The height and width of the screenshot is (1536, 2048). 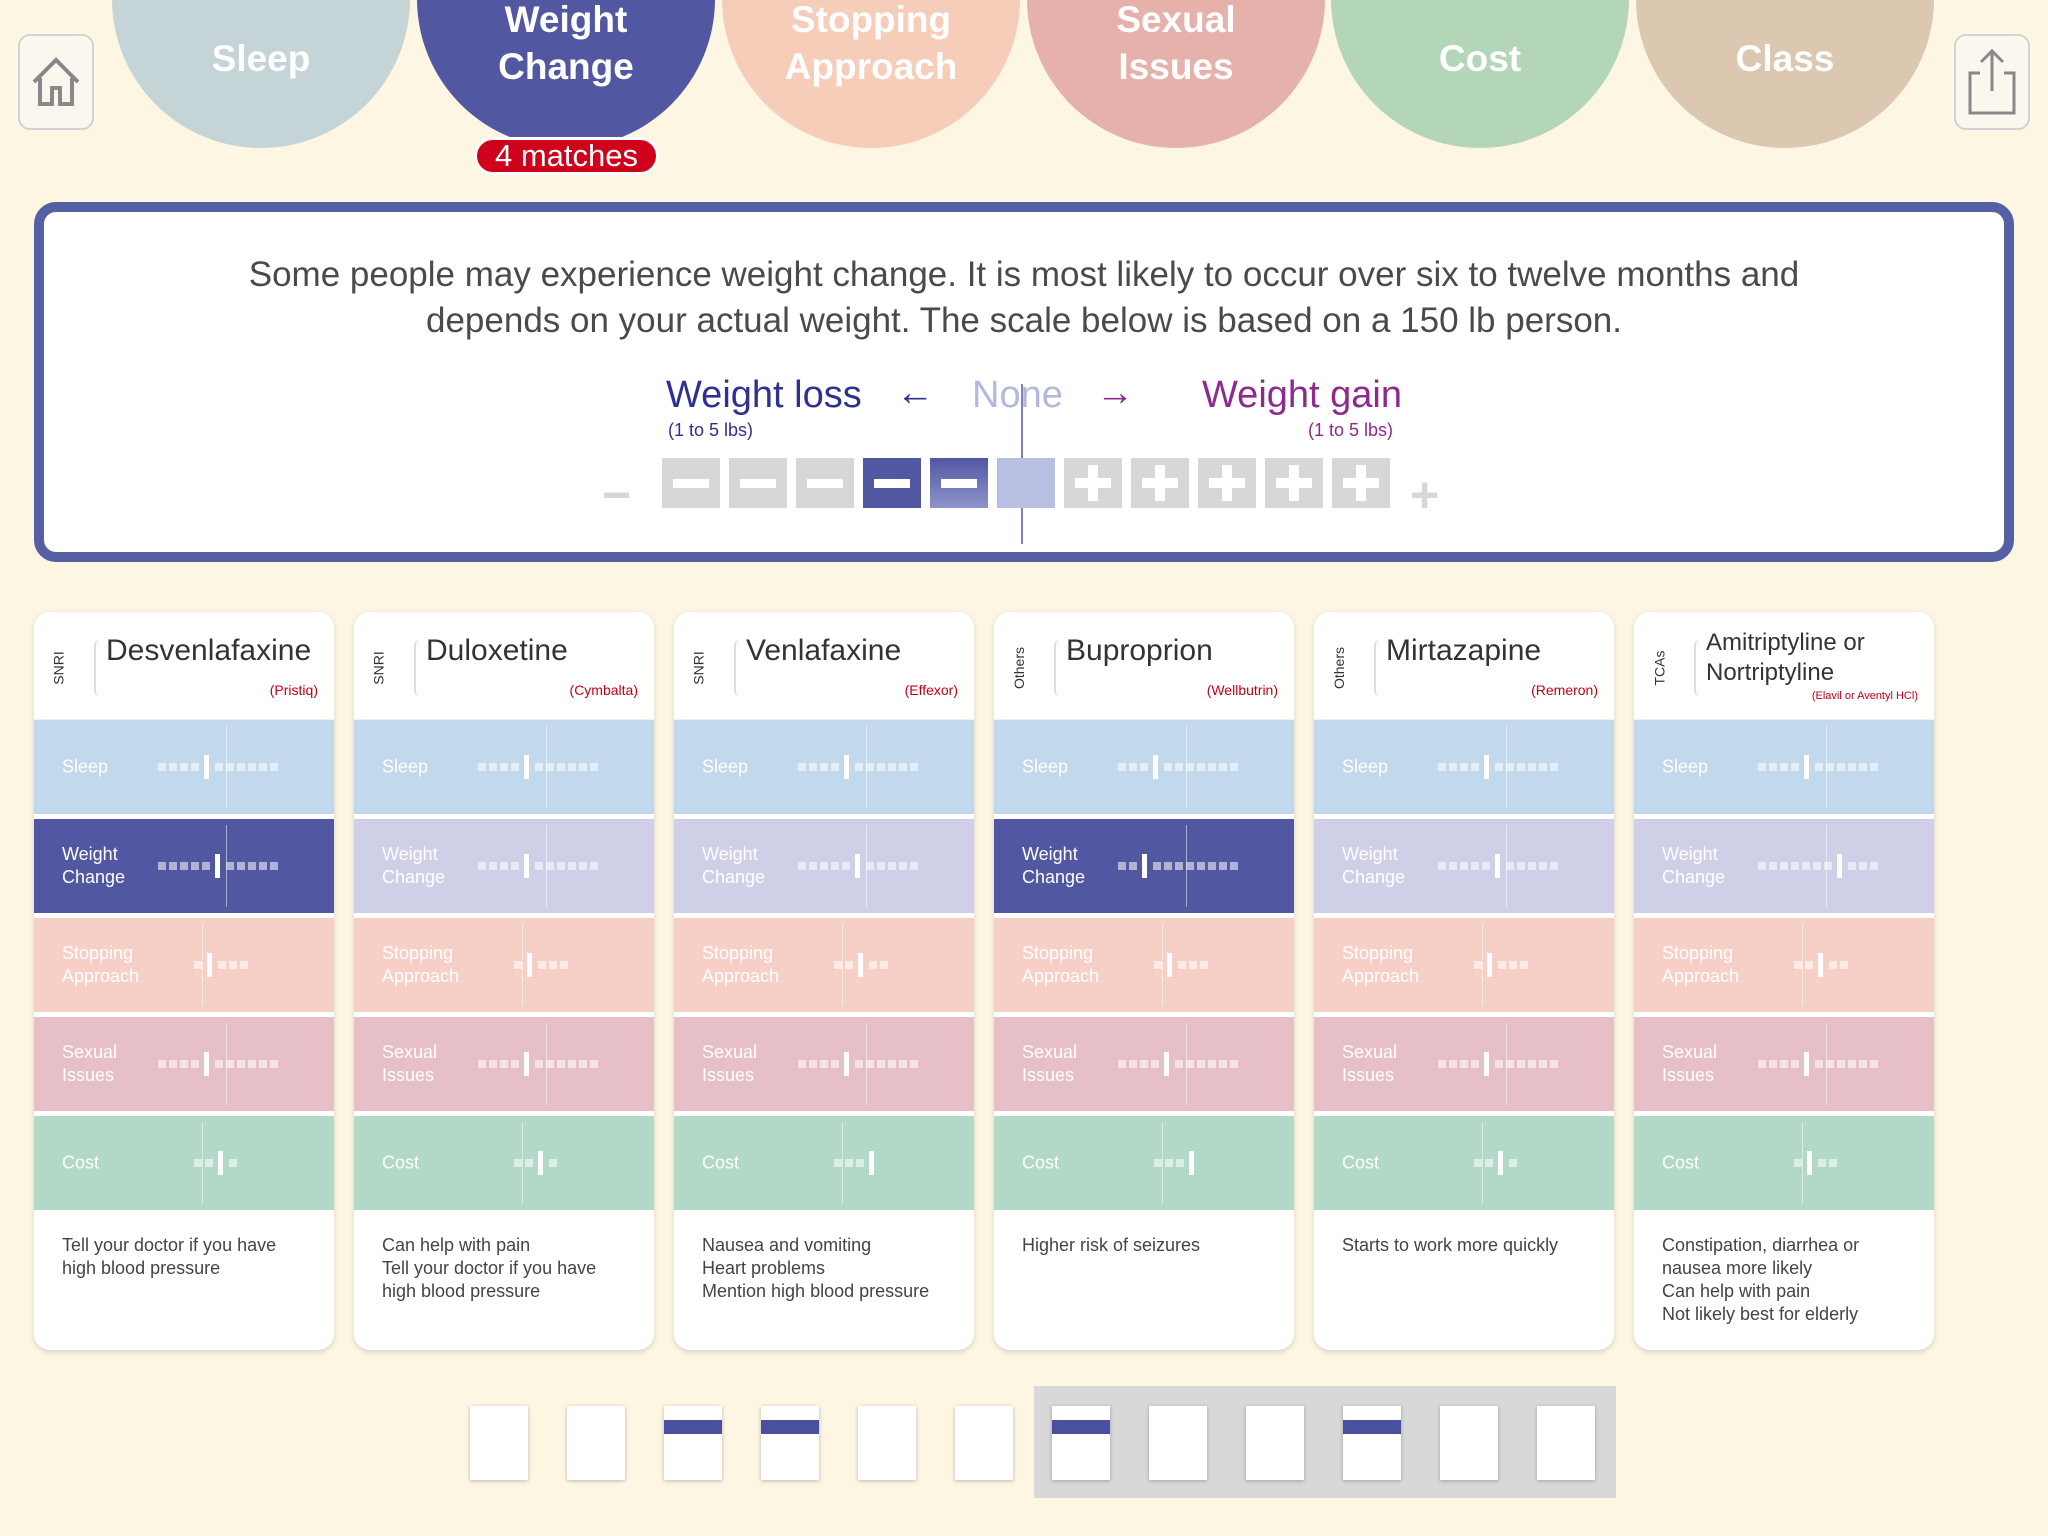 I want to click on plus-end-icon: +, so click(x=1425, y=495).